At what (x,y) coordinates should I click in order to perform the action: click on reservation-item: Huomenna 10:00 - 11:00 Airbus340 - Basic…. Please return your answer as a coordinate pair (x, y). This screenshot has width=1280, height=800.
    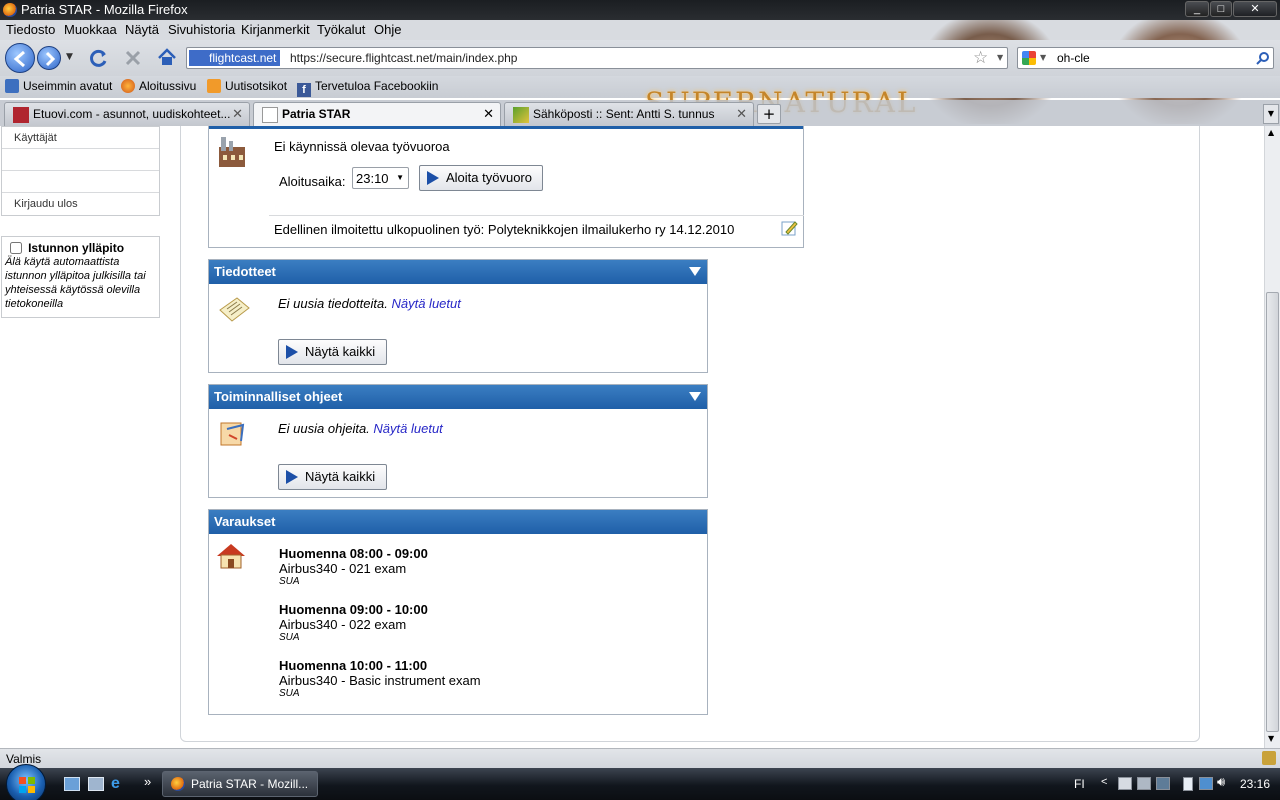
    Looking at the image, I should click on (380, 678).